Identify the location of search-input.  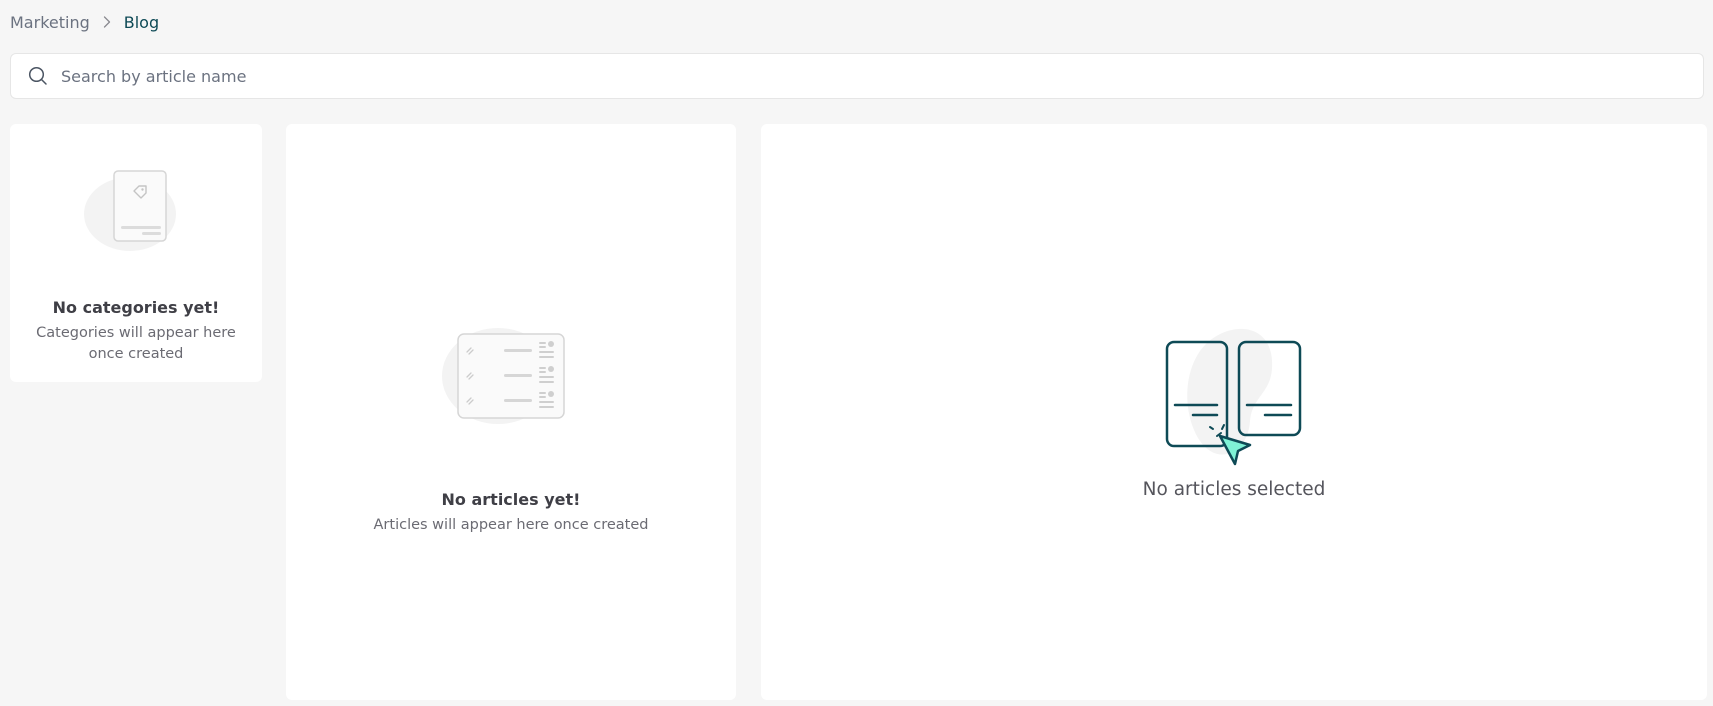
(881, 76).